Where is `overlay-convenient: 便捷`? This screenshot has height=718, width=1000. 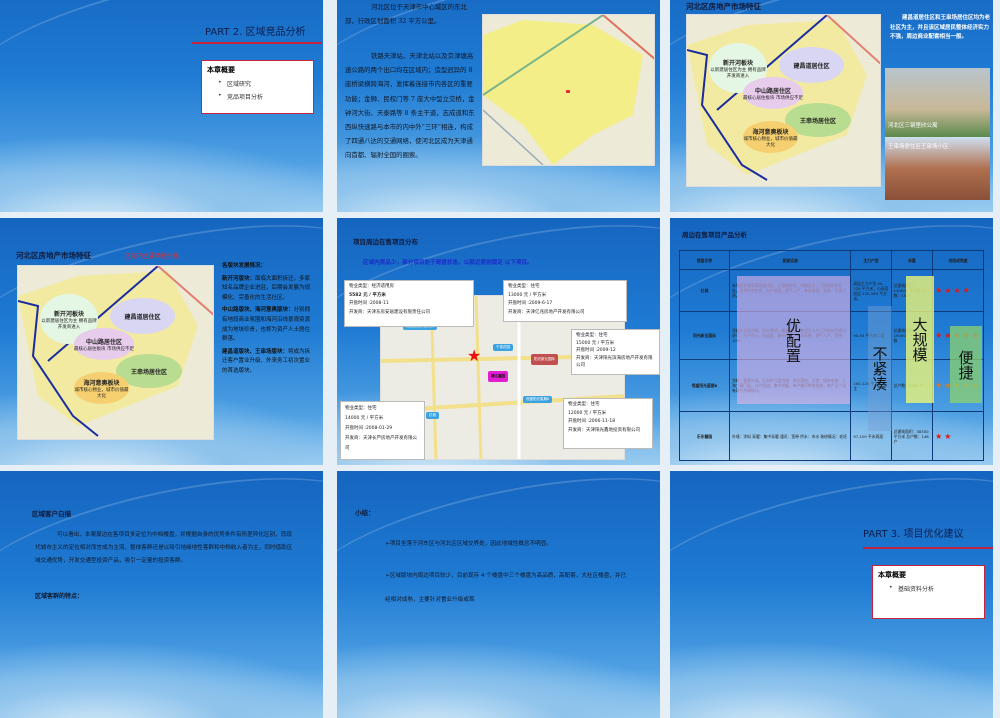 overlay-convenient: 便捷 is located at coordinates (966, 364).